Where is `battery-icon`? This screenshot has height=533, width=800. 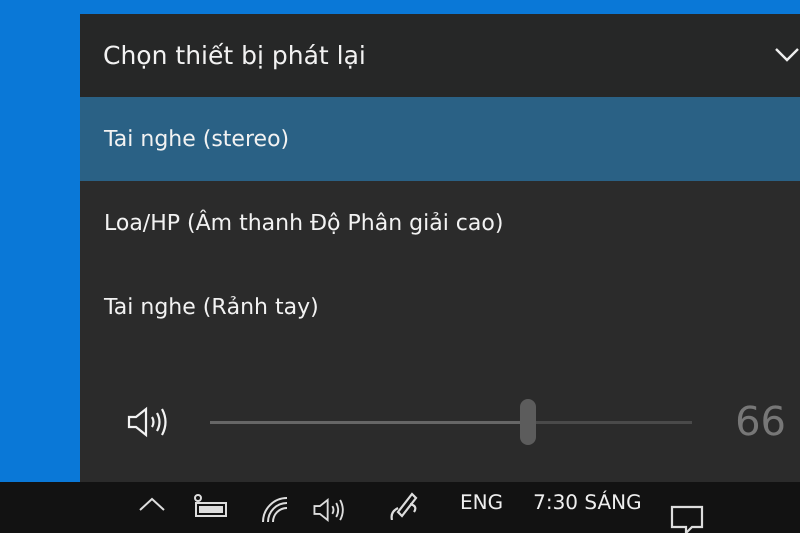
battery-icon is located at coordinates (211, 505).